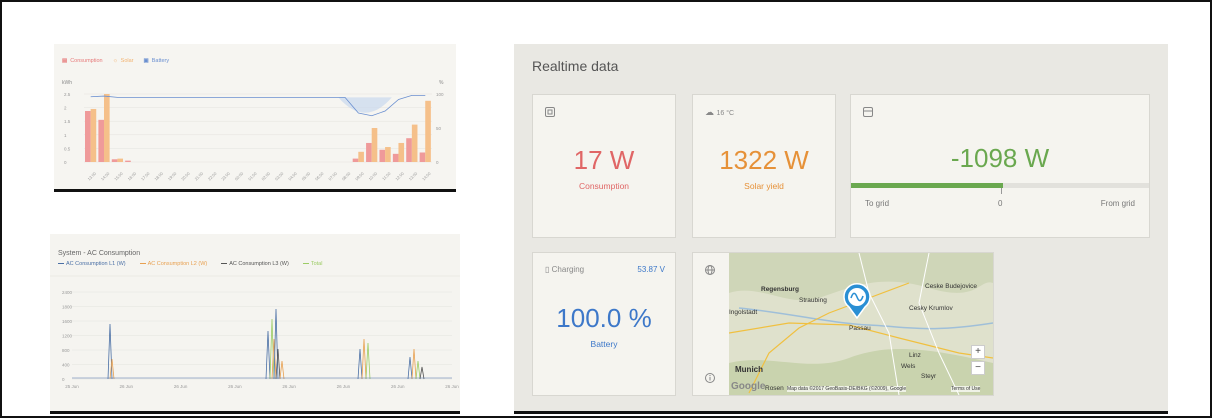  Describe the element at coordinates (978, 352) in the screenshot. I see `zoom-in-button: +` at that location.